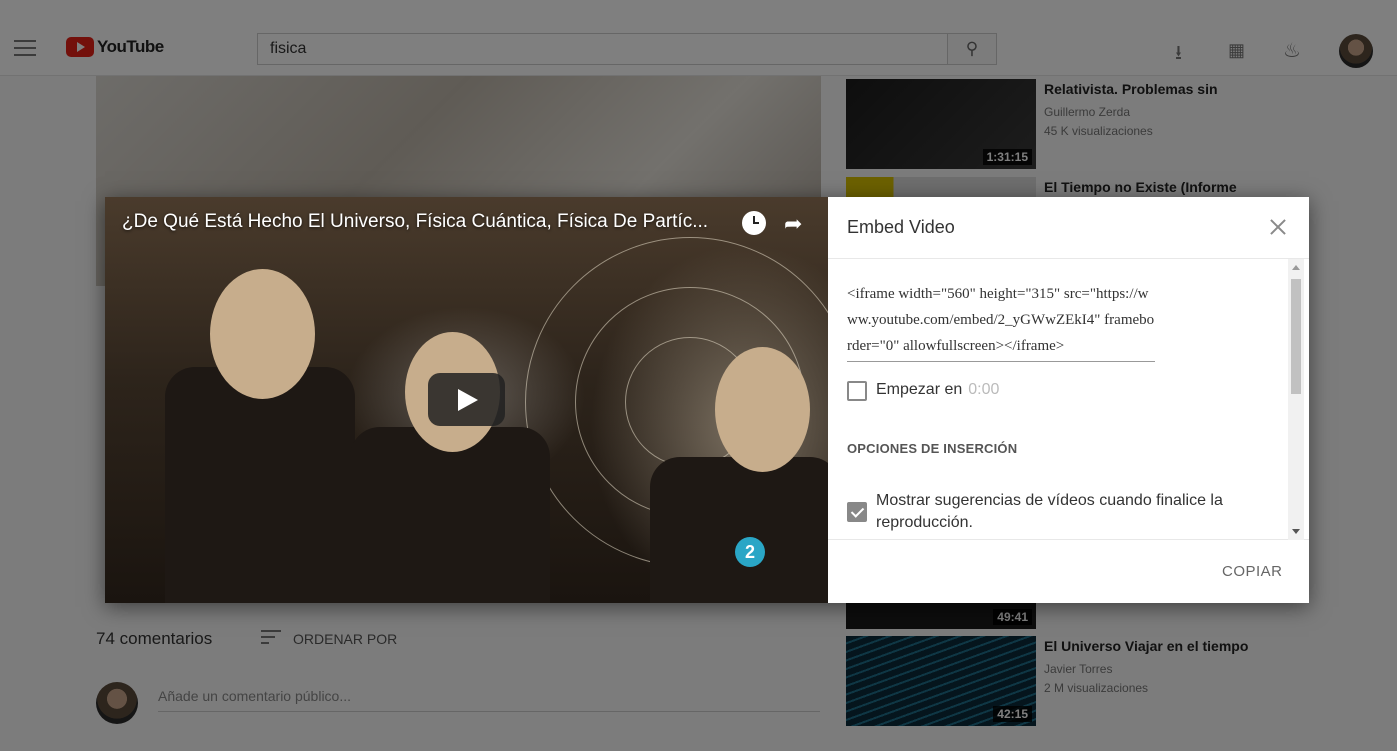  Describe the element at coordinates (754, 223) in the screenshot. I see `watch-later-clock-icon` at that location.